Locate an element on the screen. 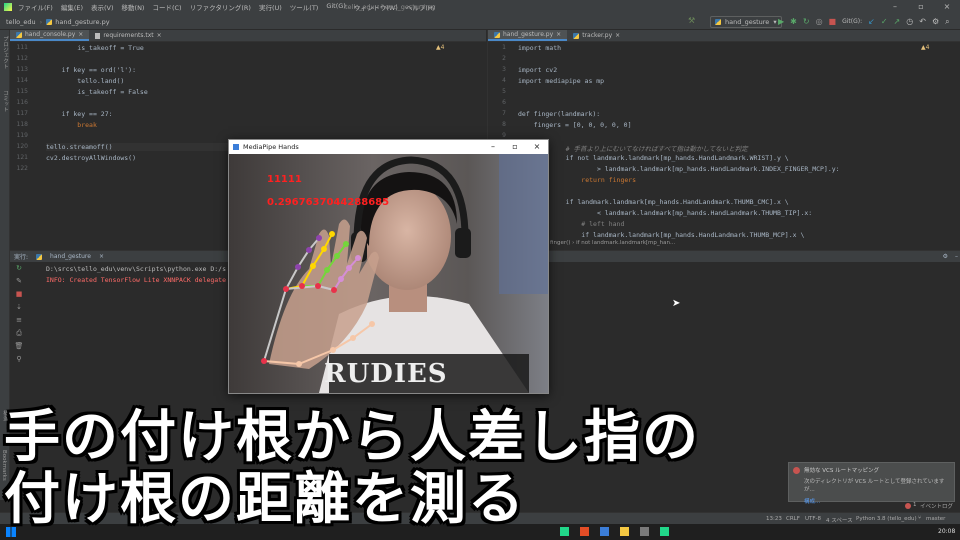 The width and height of the screenshot is (960, 540). error-icon is located at coordinates (796, 470).